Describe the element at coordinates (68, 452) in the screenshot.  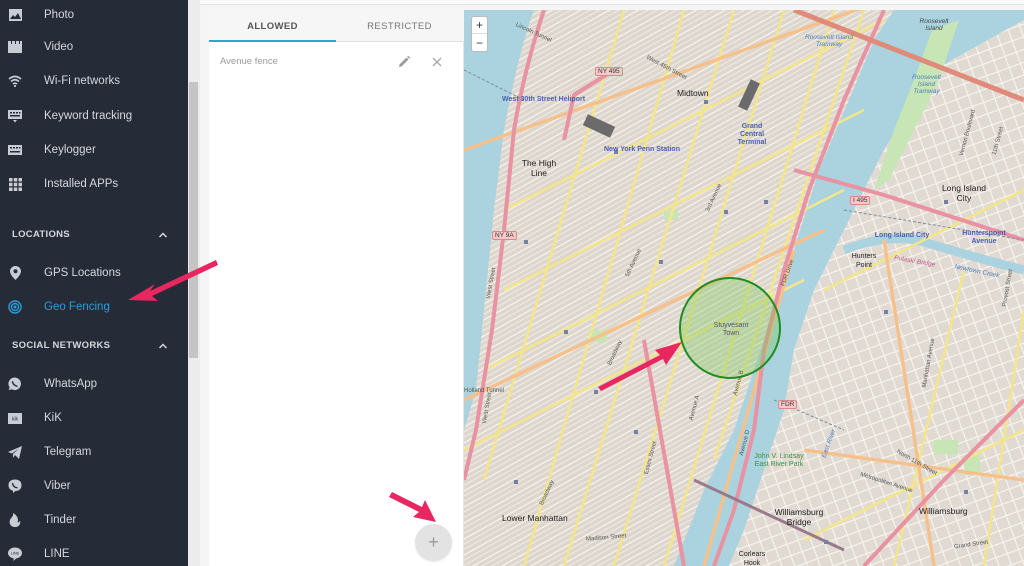
I see `sidebar-item-label: Telegram` at that location.